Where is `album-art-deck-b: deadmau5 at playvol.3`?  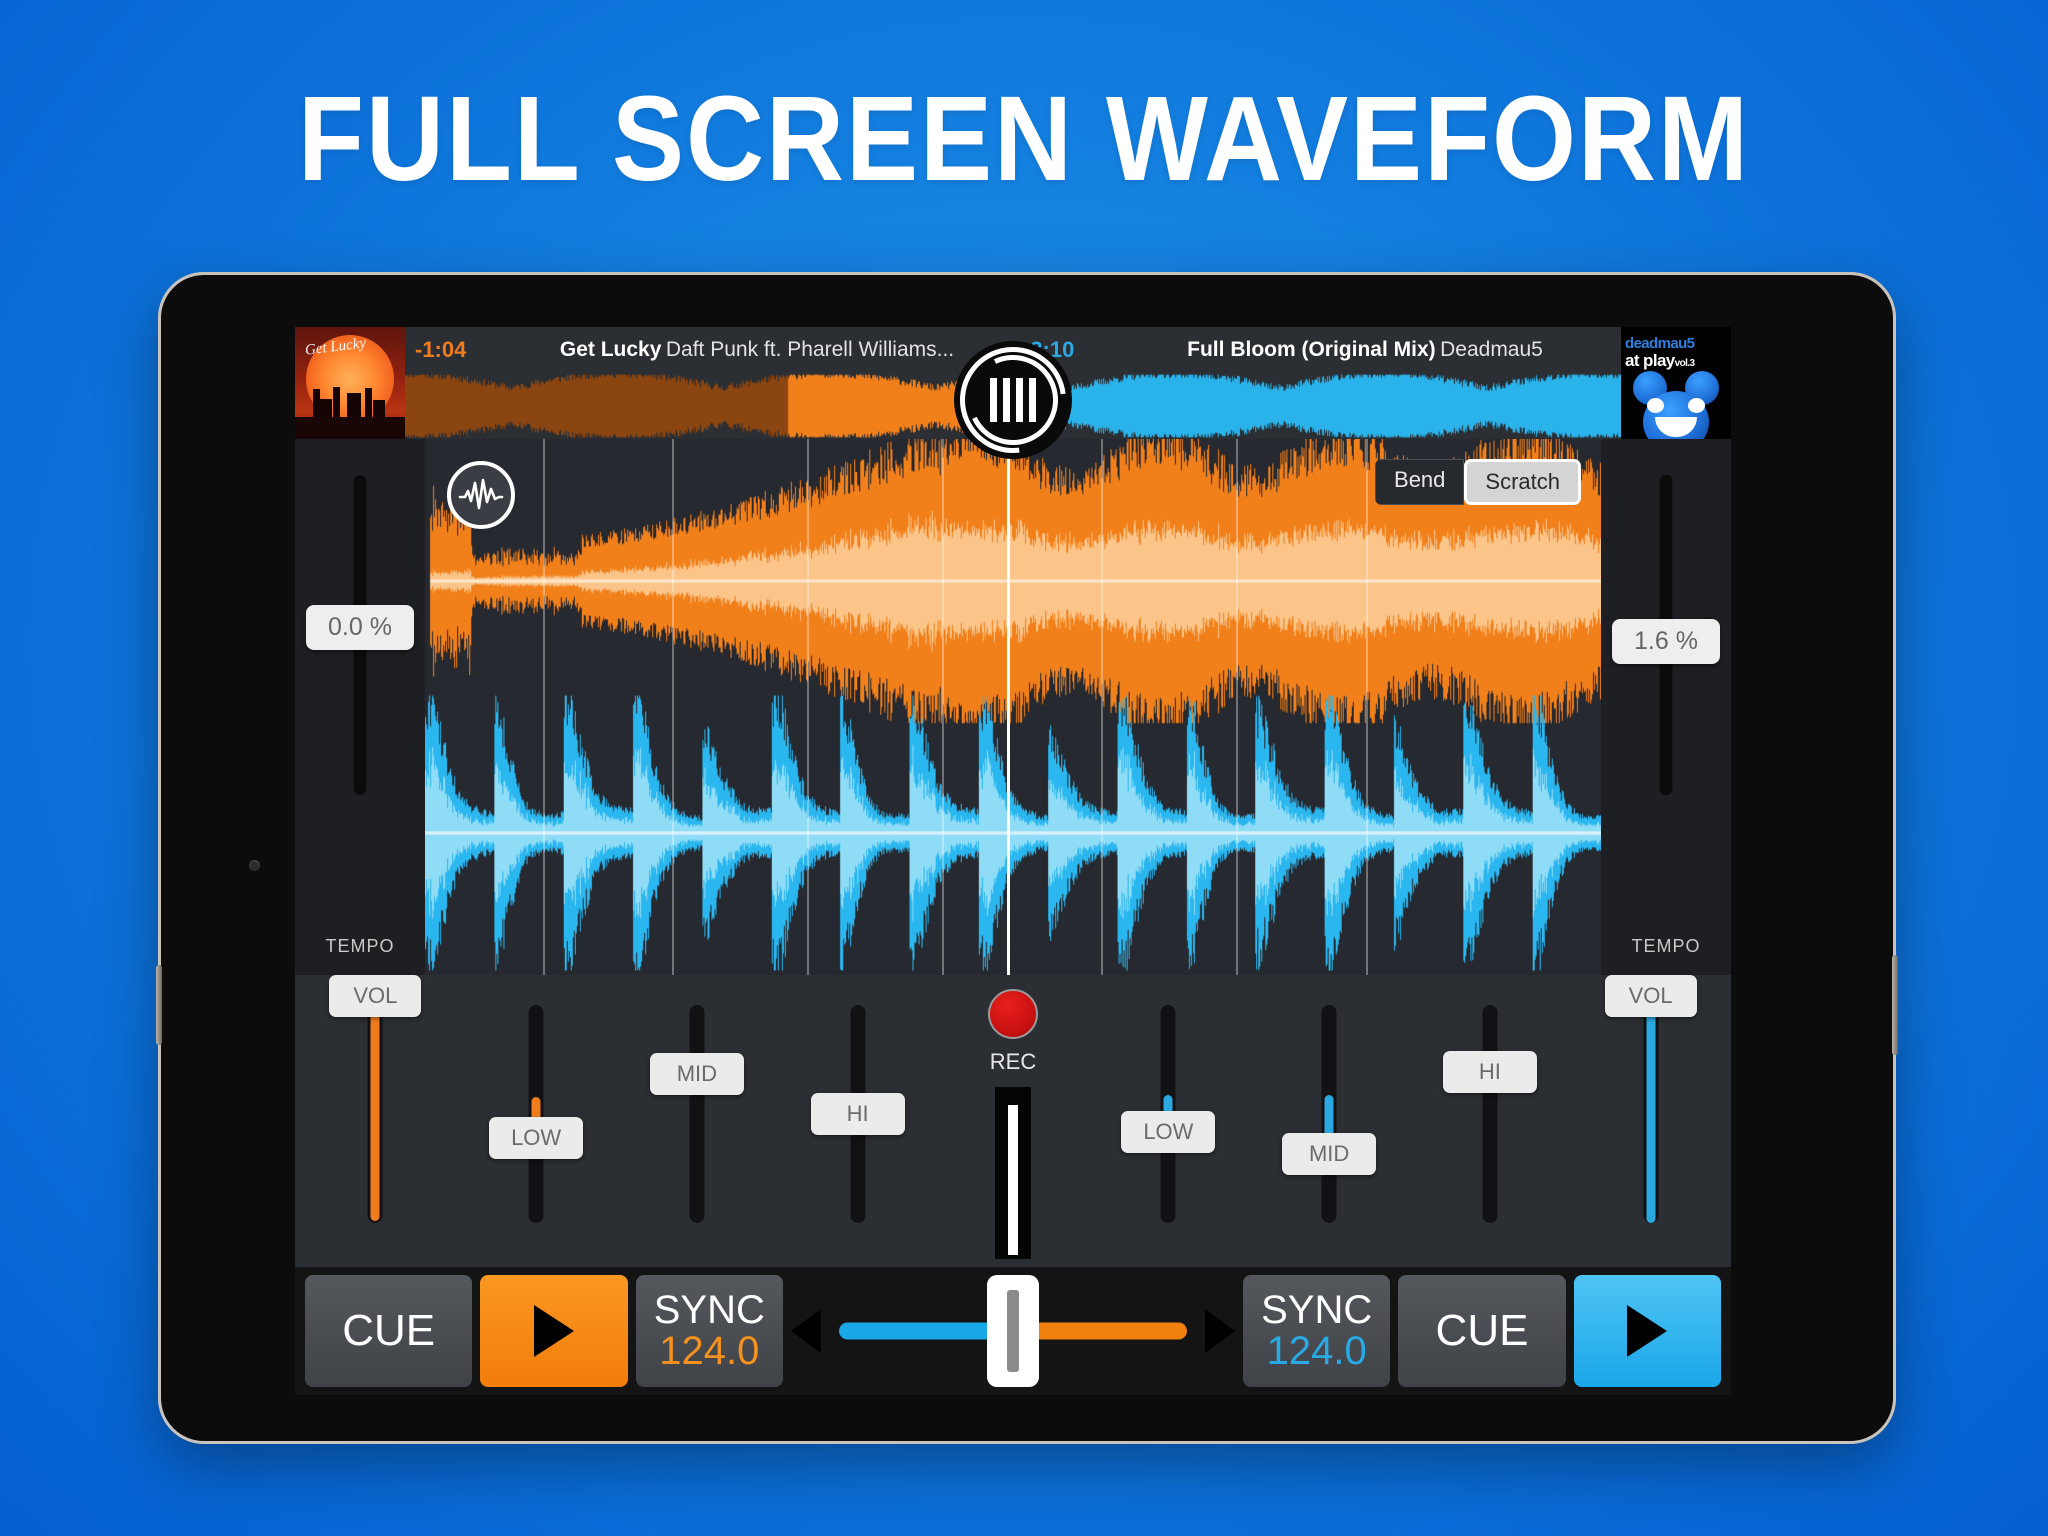 album-art-deck-b: deadmau5 at playvol.3 is located at coordinates (1676, 383).